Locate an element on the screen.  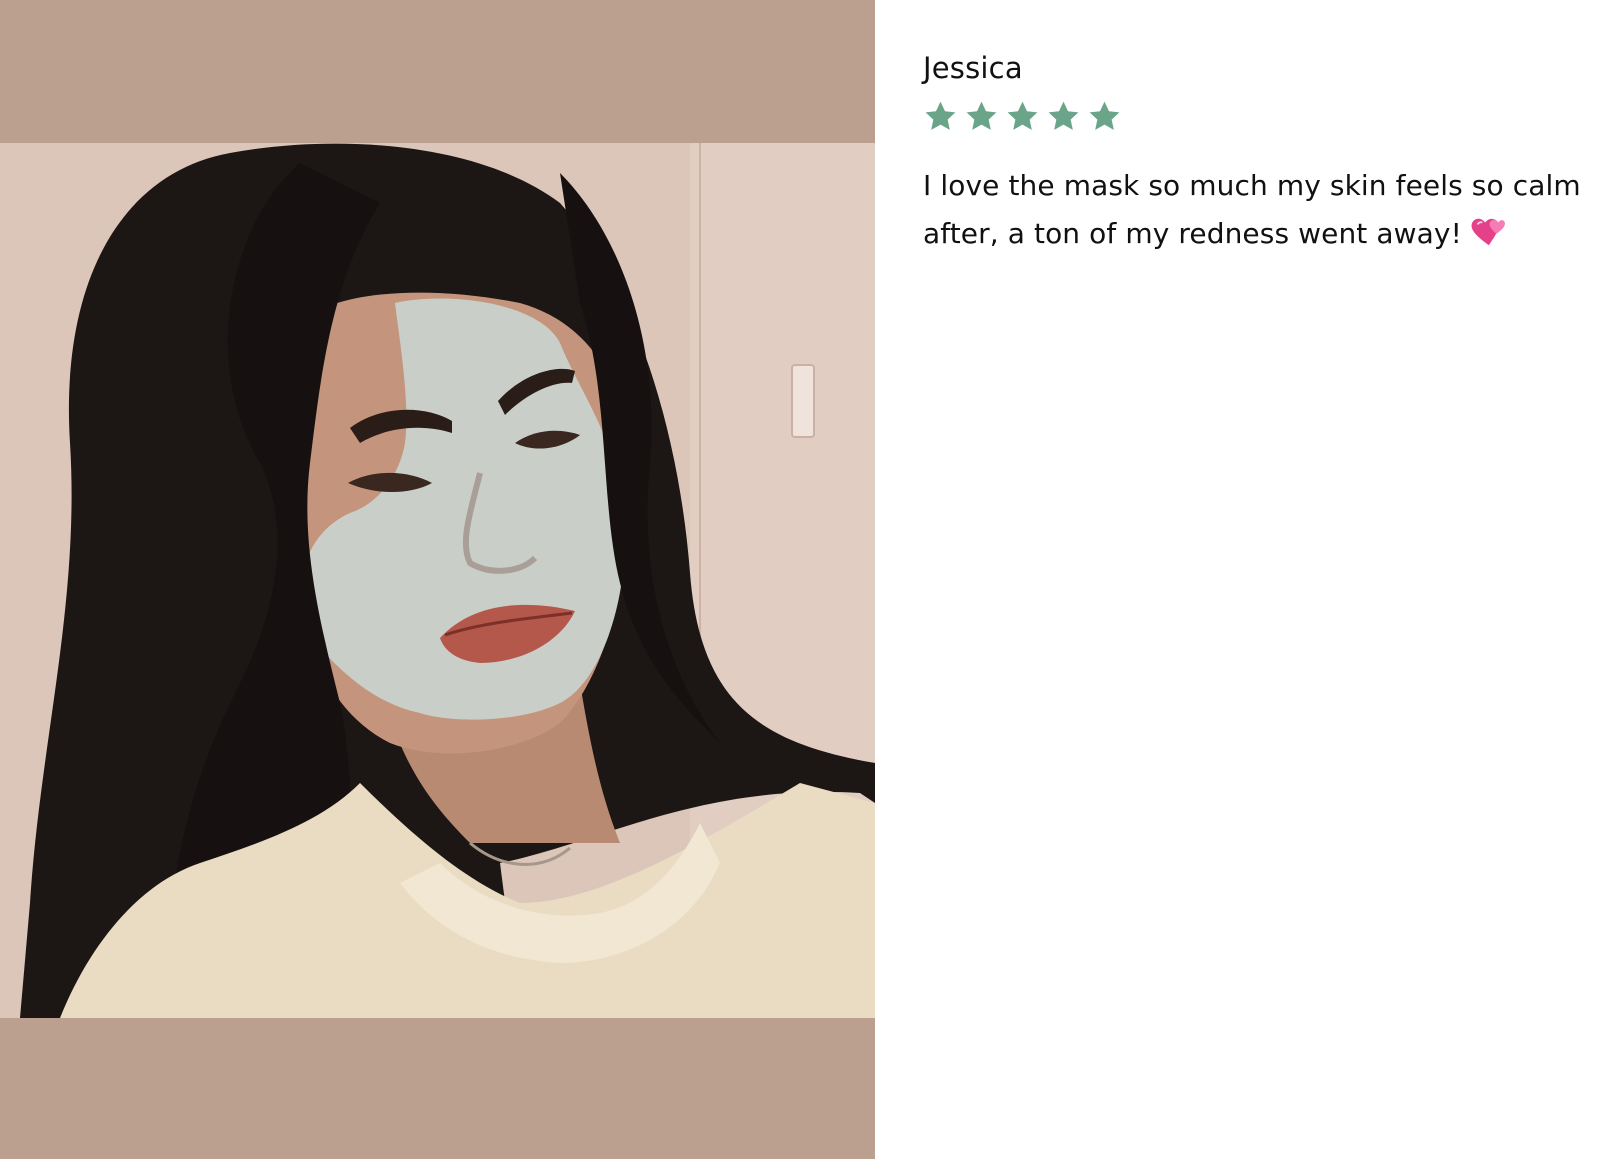
star-rating is located at coordinates (1252, 116).